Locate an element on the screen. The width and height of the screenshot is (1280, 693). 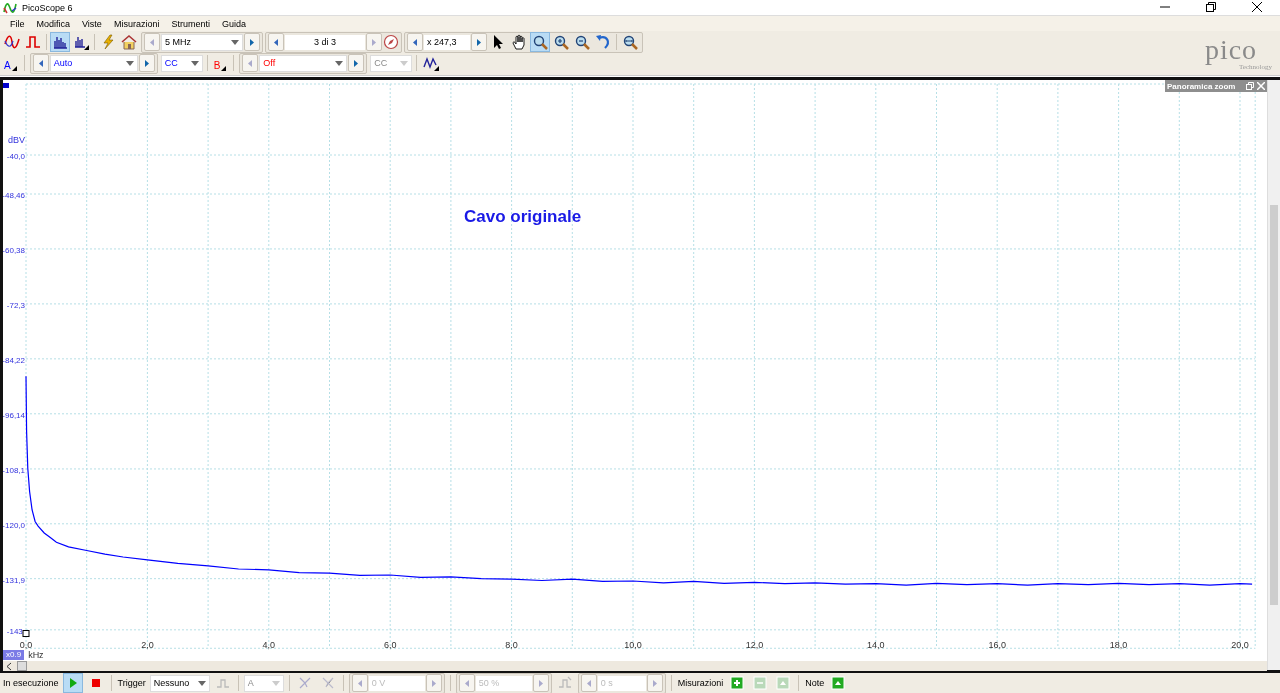
add-icon is located at coordinates (737, 683).